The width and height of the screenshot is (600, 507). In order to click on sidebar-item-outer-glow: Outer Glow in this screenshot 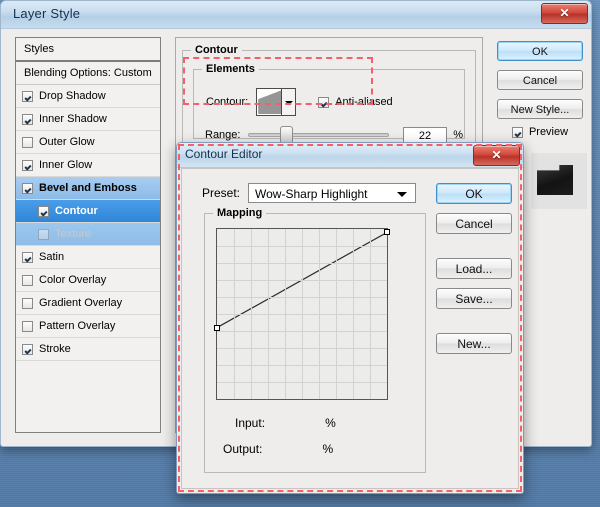, I will do `click(88, 142)`.